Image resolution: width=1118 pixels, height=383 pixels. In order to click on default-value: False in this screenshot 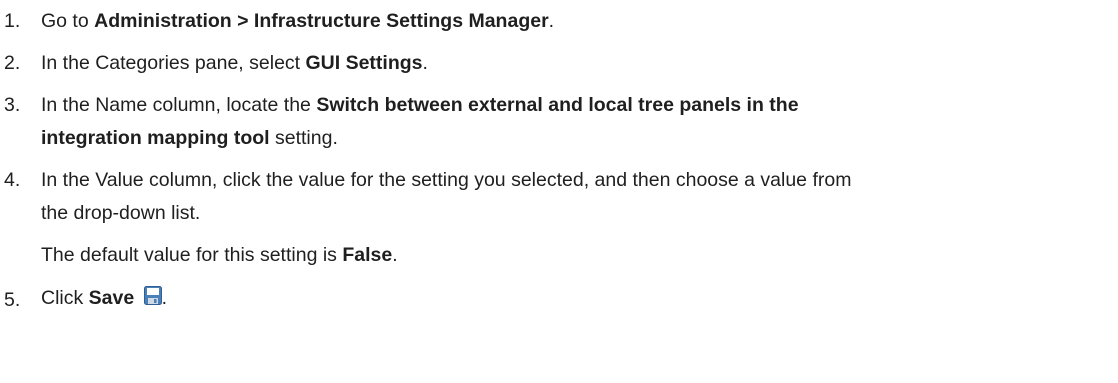, I will do `click(367, 255)`.